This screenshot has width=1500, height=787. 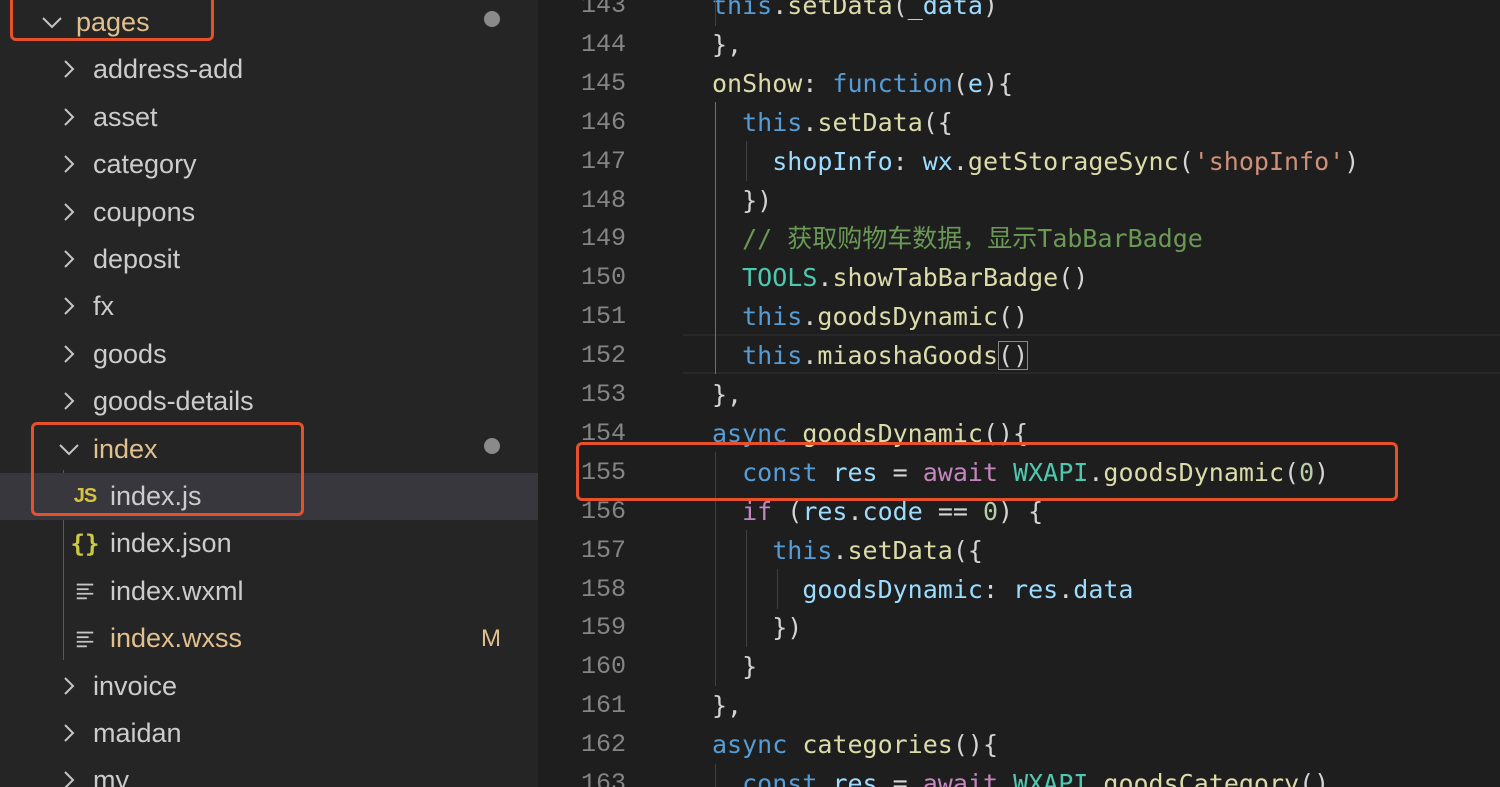 What do you see at coordinates (269, 69) in the screenshot?
I see `folder-row-address-add: address-add` at bounding box center [269, 69].